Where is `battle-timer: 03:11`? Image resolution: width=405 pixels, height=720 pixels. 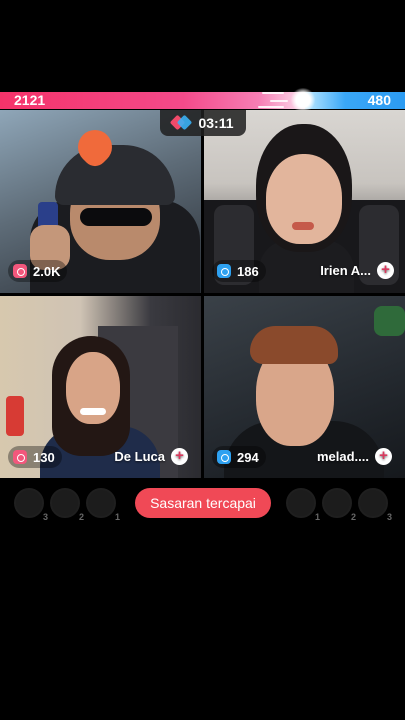 battle-timer: 03:11 is located at coordinates (203, 123).